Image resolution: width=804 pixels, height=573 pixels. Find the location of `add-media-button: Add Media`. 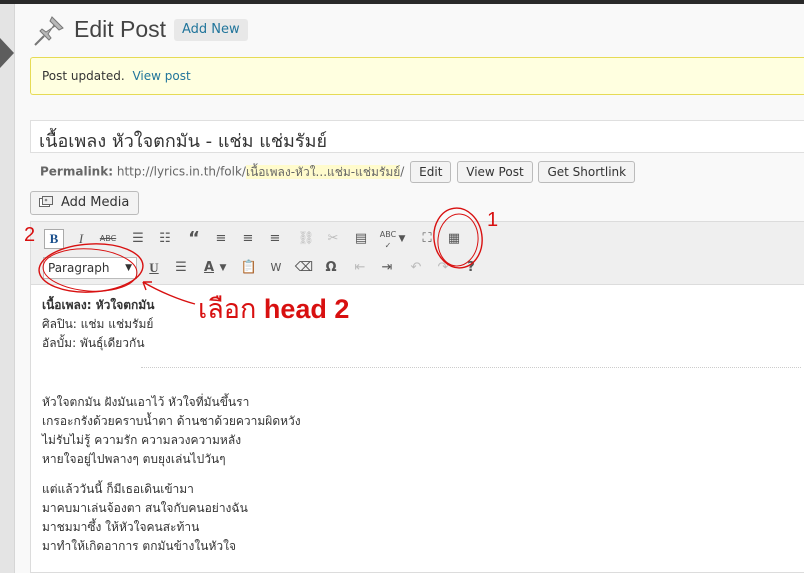

add-media-button: Add Media is located at coordinates (85, 203).